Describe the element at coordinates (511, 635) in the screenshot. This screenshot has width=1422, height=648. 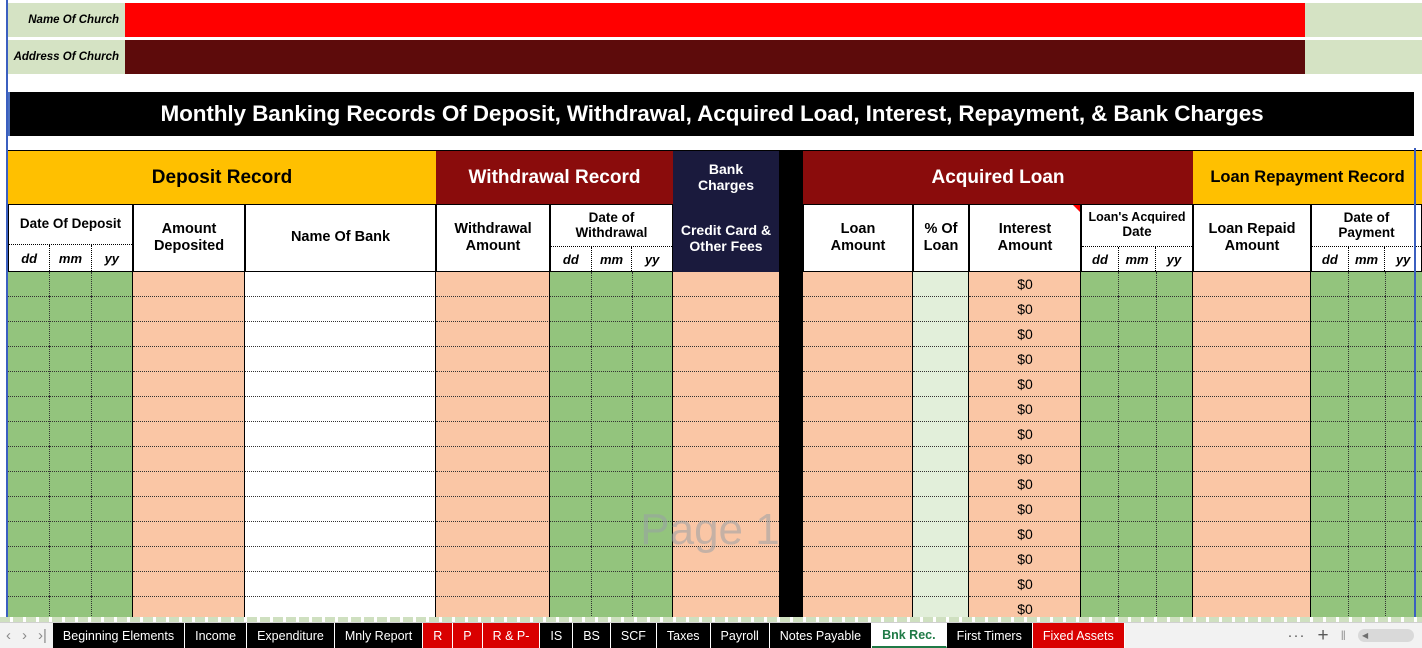
I see `sheet-tab-r-p: R & P-` at that location.